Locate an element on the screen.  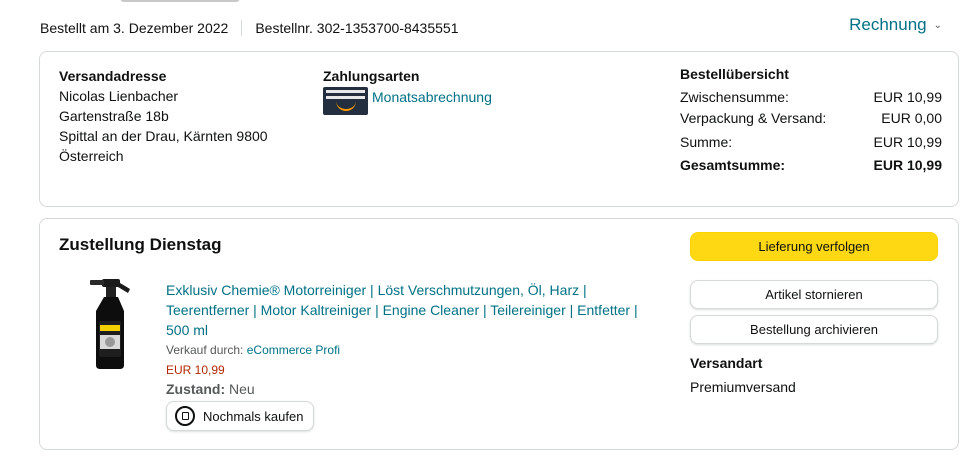
product-condition: Zustand: Neu is located at coordinates (210, 389).